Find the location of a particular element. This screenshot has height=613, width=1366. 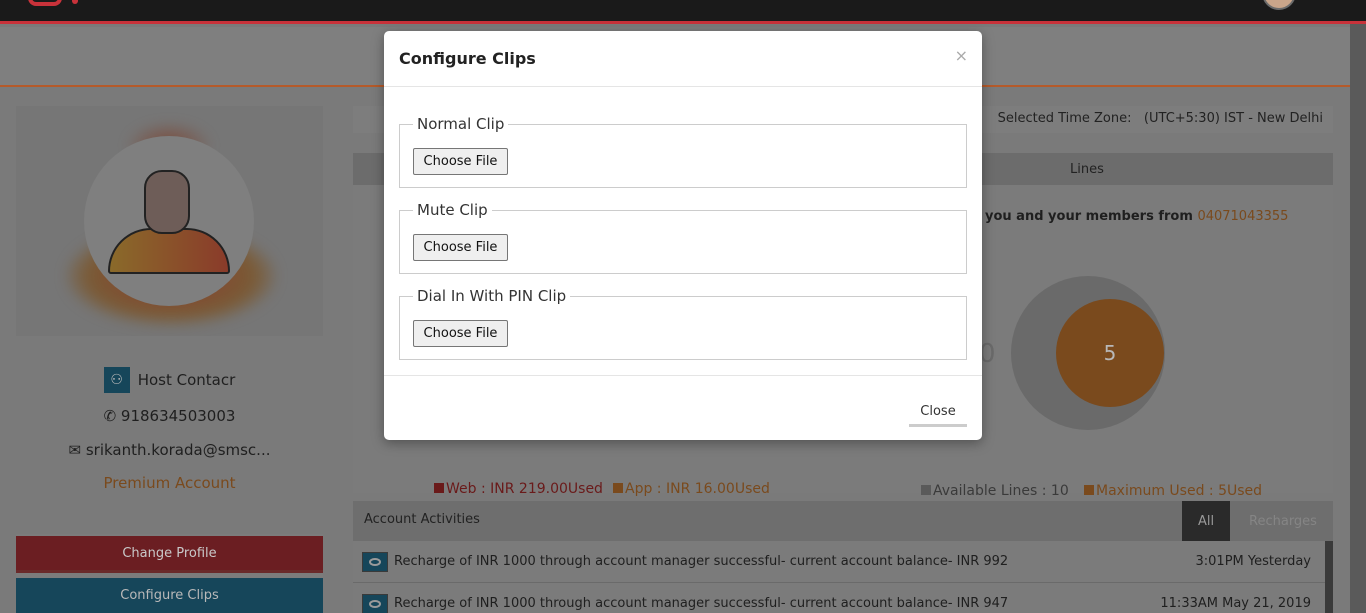

close-button: Close is located at coordinates (938, 413).